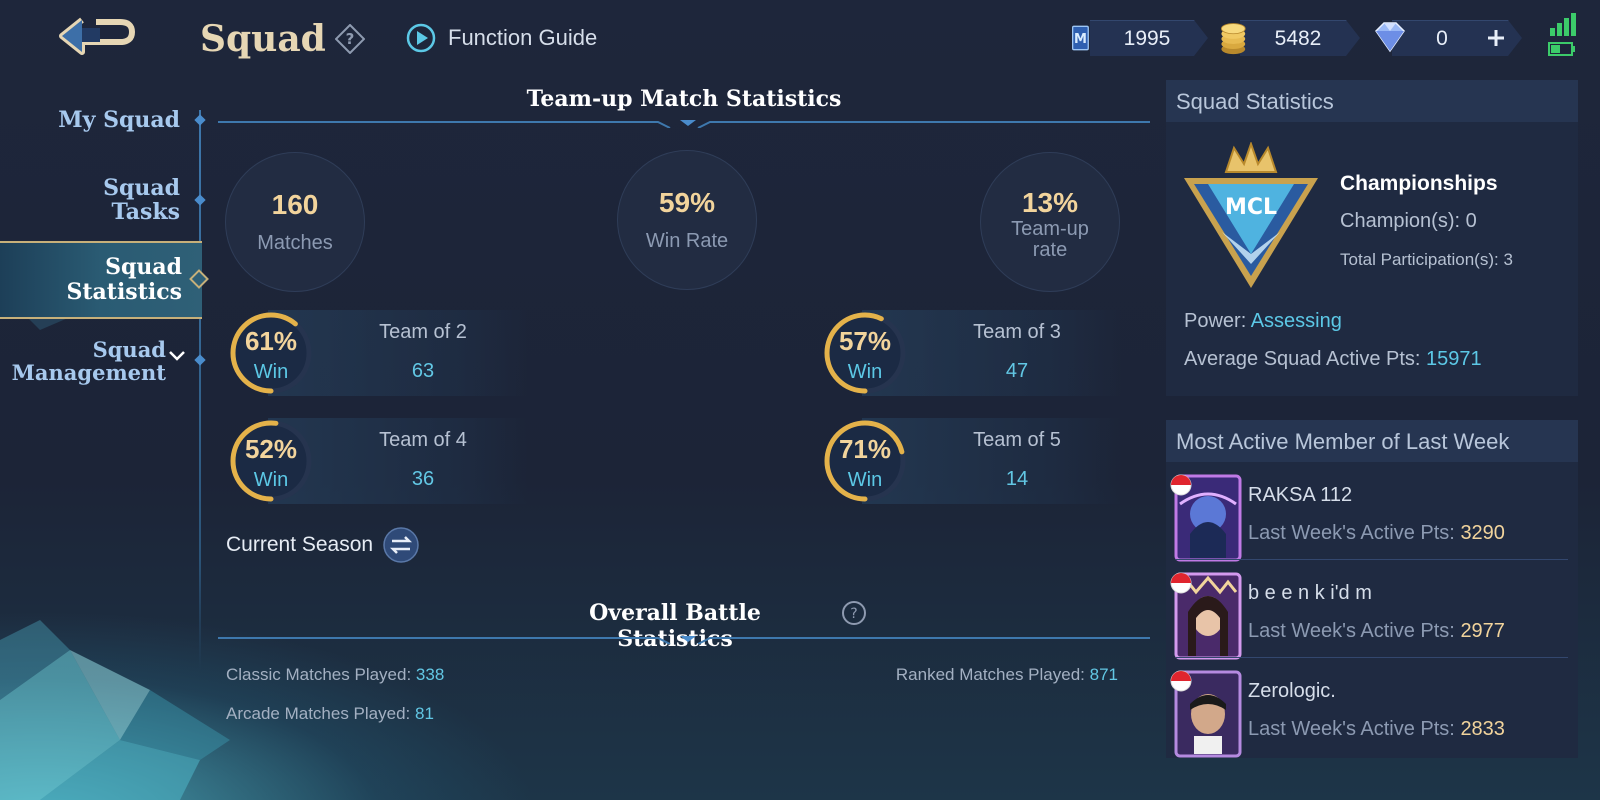  What do you see at coordinates (1103, 674) in the screenshot?
I see `ranked-matches-value: 871` at bounding box center [1103, 674].